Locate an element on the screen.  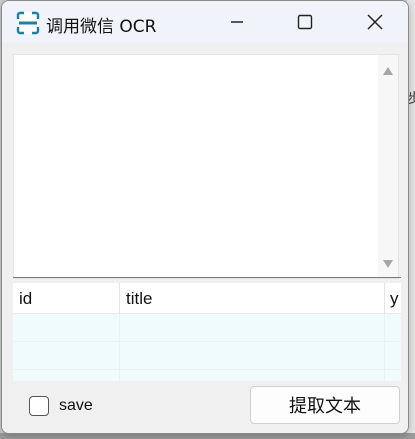
vertical-scrollbar is located at coordinates (388, 166).